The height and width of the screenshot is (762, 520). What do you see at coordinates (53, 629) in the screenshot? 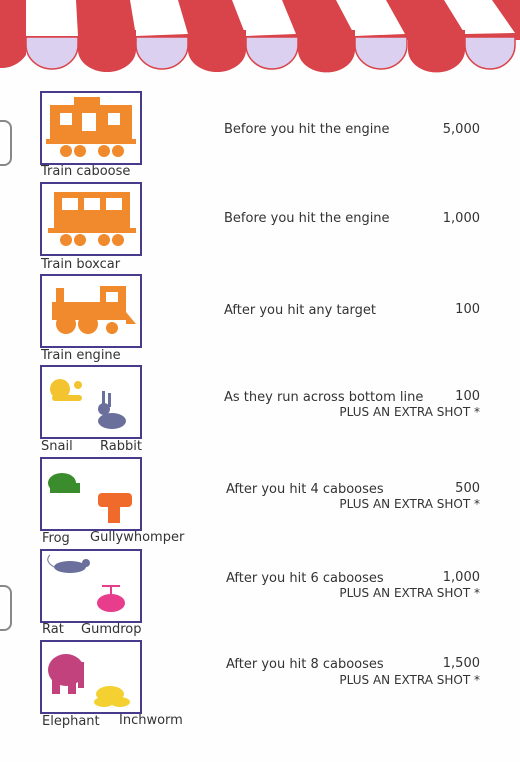
I see `label-rat: Rat` at bounding box center [53, 629].